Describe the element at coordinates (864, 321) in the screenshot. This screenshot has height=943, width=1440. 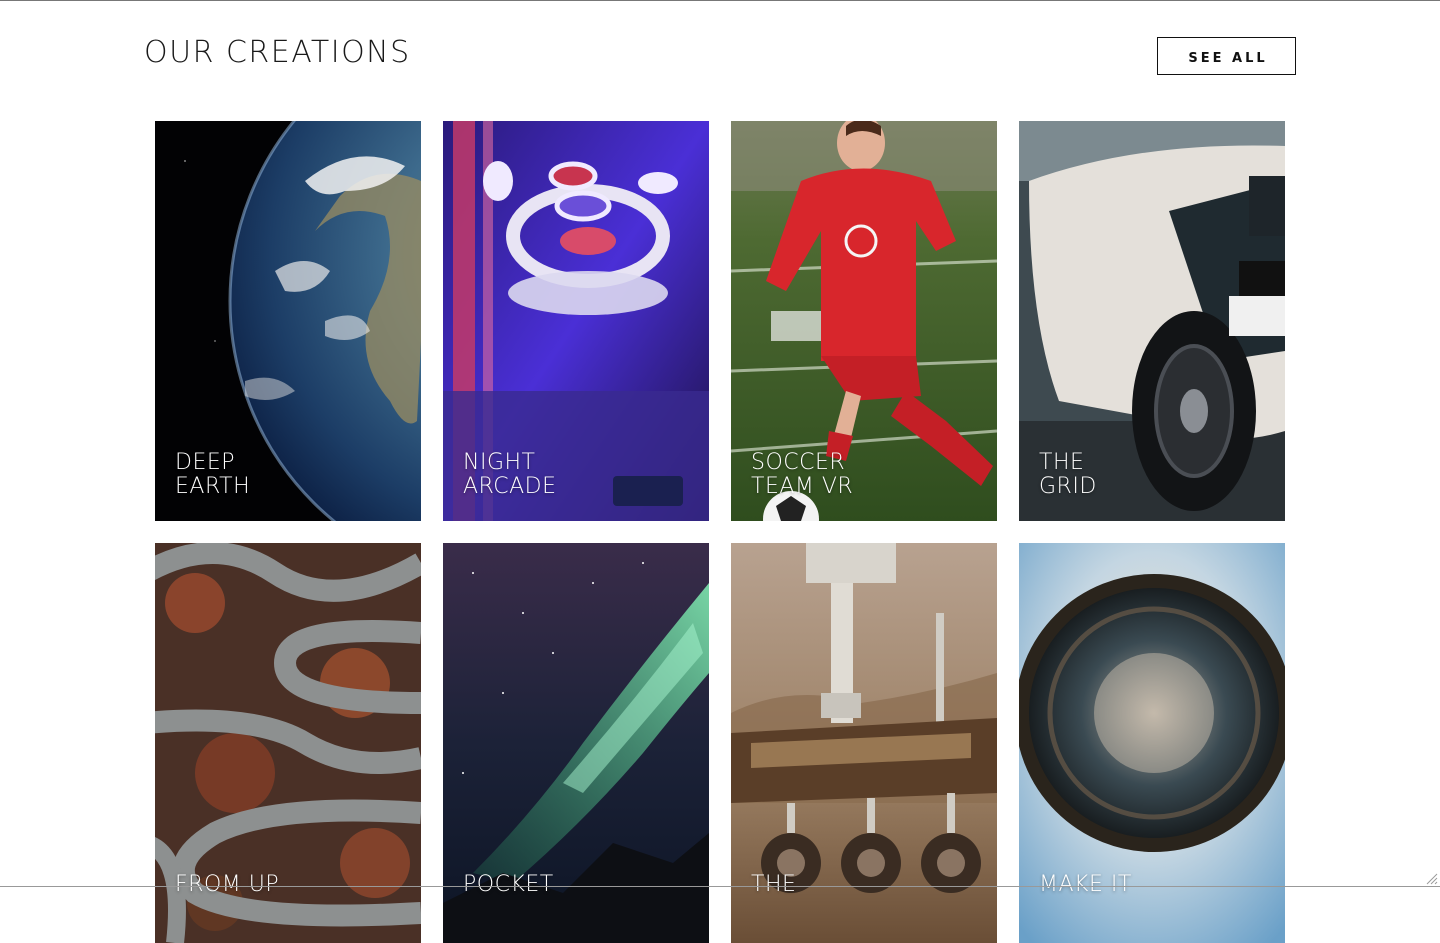
I see `creation-card-soccer-team-vr: SOCCER TEAM VR` at that location.